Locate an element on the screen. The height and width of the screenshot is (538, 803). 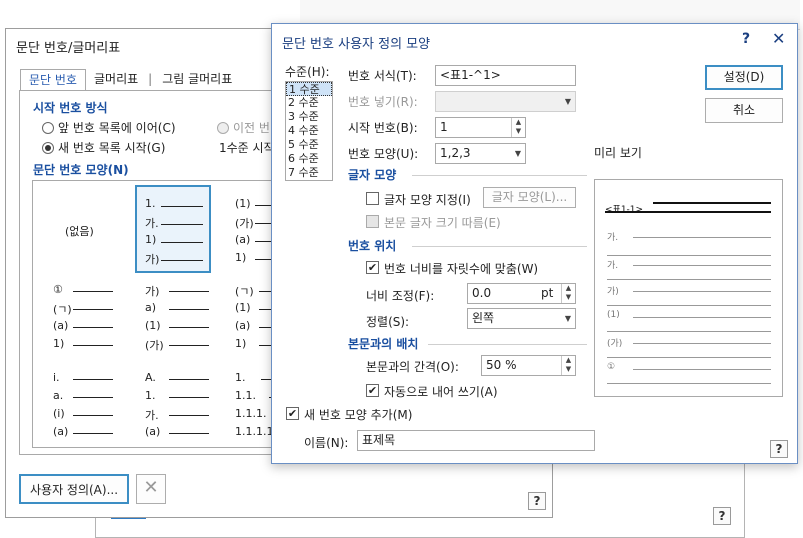
tab-bullet: 글머리표 is located at coordinates (116, 80).